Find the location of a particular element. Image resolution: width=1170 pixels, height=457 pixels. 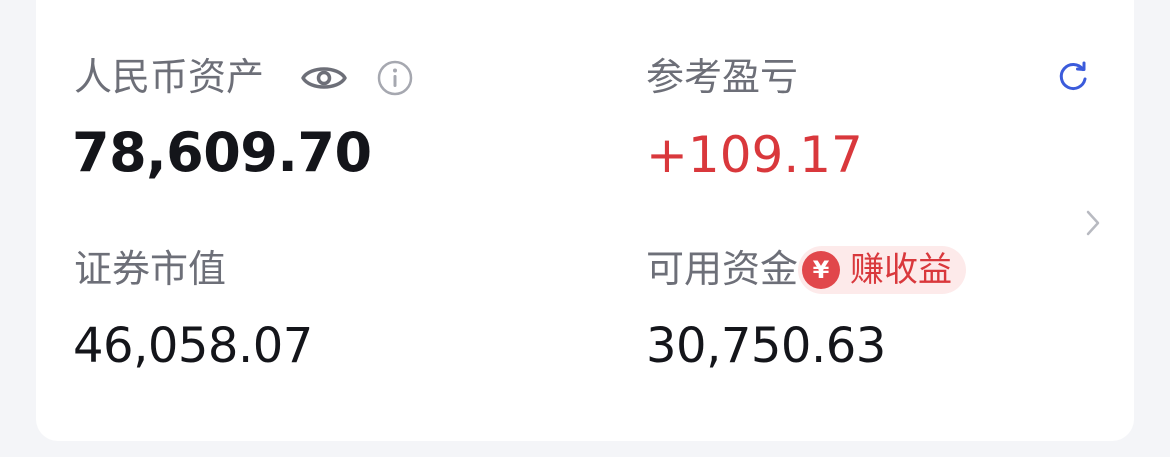

rmb-assets-value: 78,609.70 is located at coordinates (222, 152).